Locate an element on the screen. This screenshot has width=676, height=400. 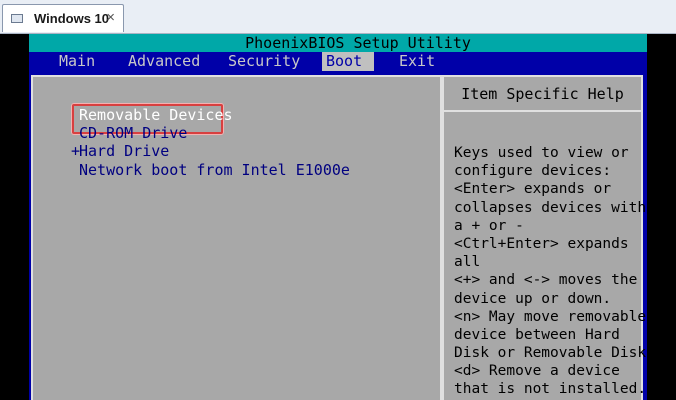
vm-tab-label: Windows 10 is located at coordinates (72, 18).